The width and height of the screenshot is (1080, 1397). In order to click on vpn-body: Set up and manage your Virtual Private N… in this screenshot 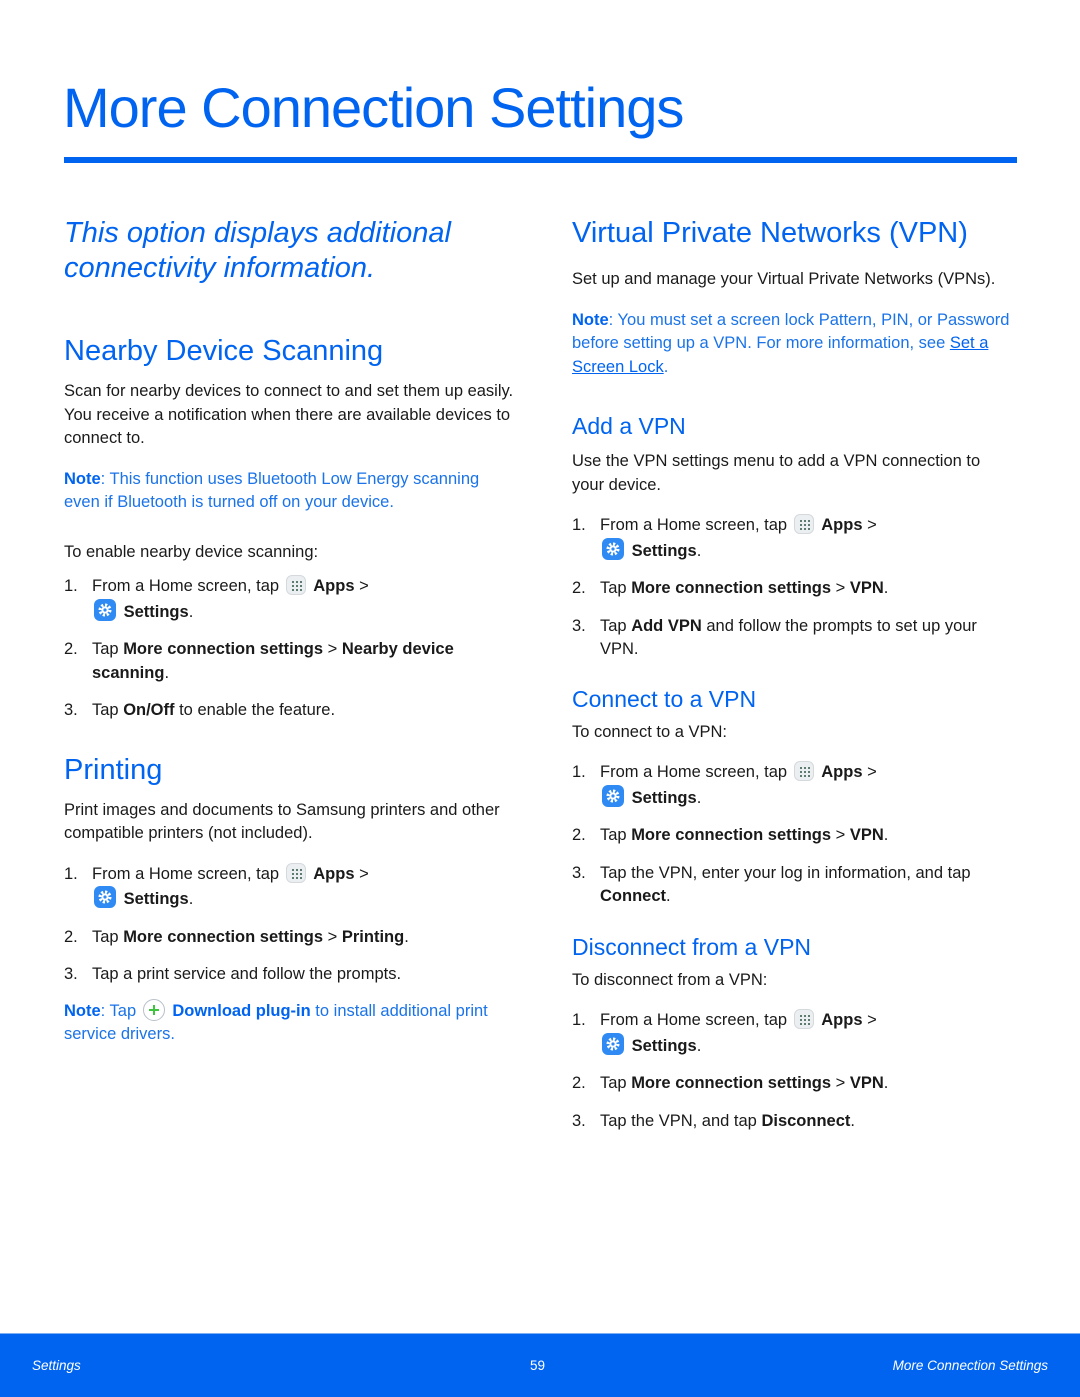, I will do `click(784, 279)`.